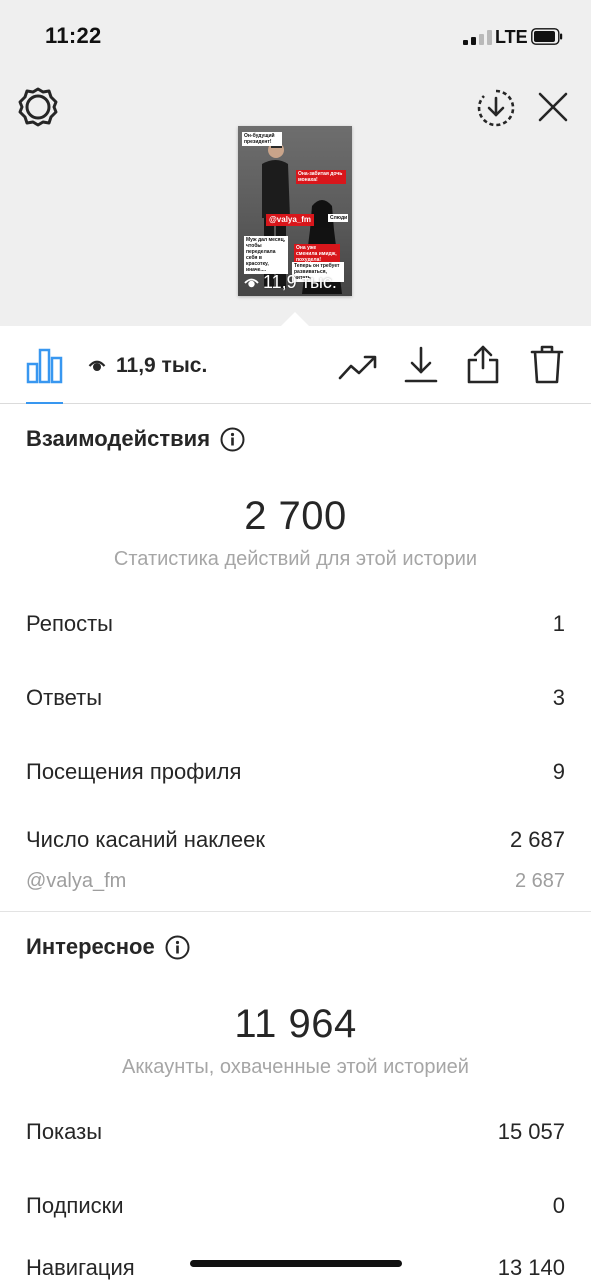 This screenshot has width=591, height=1280. Describe the element at coordinates (262, 139) in the screenshot. I see `story-caption: Он-будущий президент!` at that location.